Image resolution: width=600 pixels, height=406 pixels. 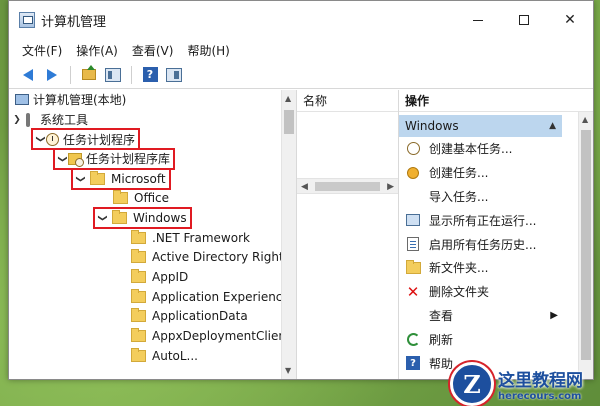 What do you see at coordinates (413, 315) in the screenshot?
I see `blank-icon` at bounding box center [413, 315].